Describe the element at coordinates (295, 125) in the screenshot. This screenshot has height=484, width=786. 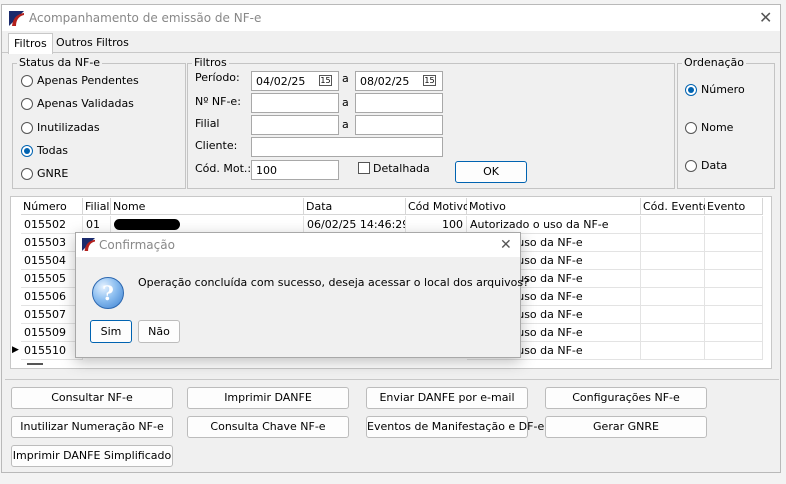
I see `filial-from-input` at that location.